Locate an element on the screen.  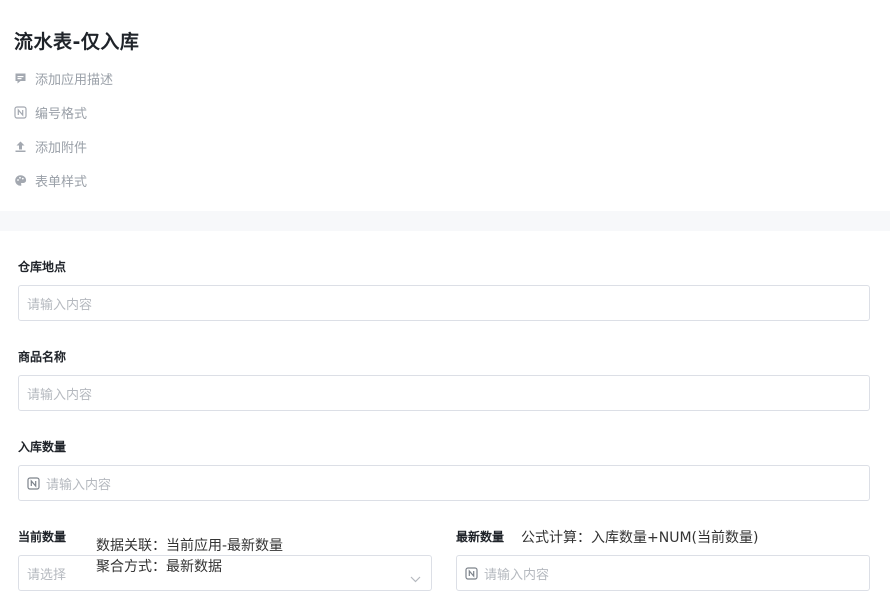
warehouse-placeholder: 请输入内容 is located at coordinates (60, 305).